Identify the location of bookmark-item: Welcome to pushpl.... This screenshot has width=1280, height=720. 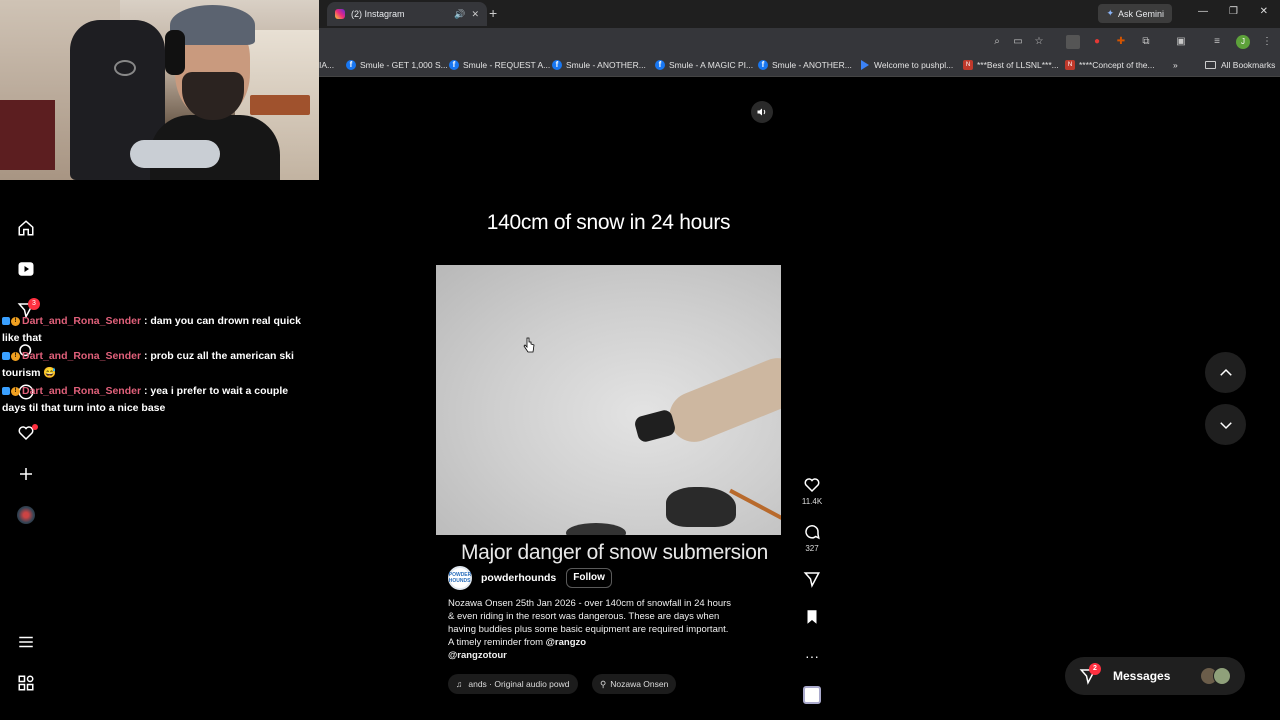
(907, 65).